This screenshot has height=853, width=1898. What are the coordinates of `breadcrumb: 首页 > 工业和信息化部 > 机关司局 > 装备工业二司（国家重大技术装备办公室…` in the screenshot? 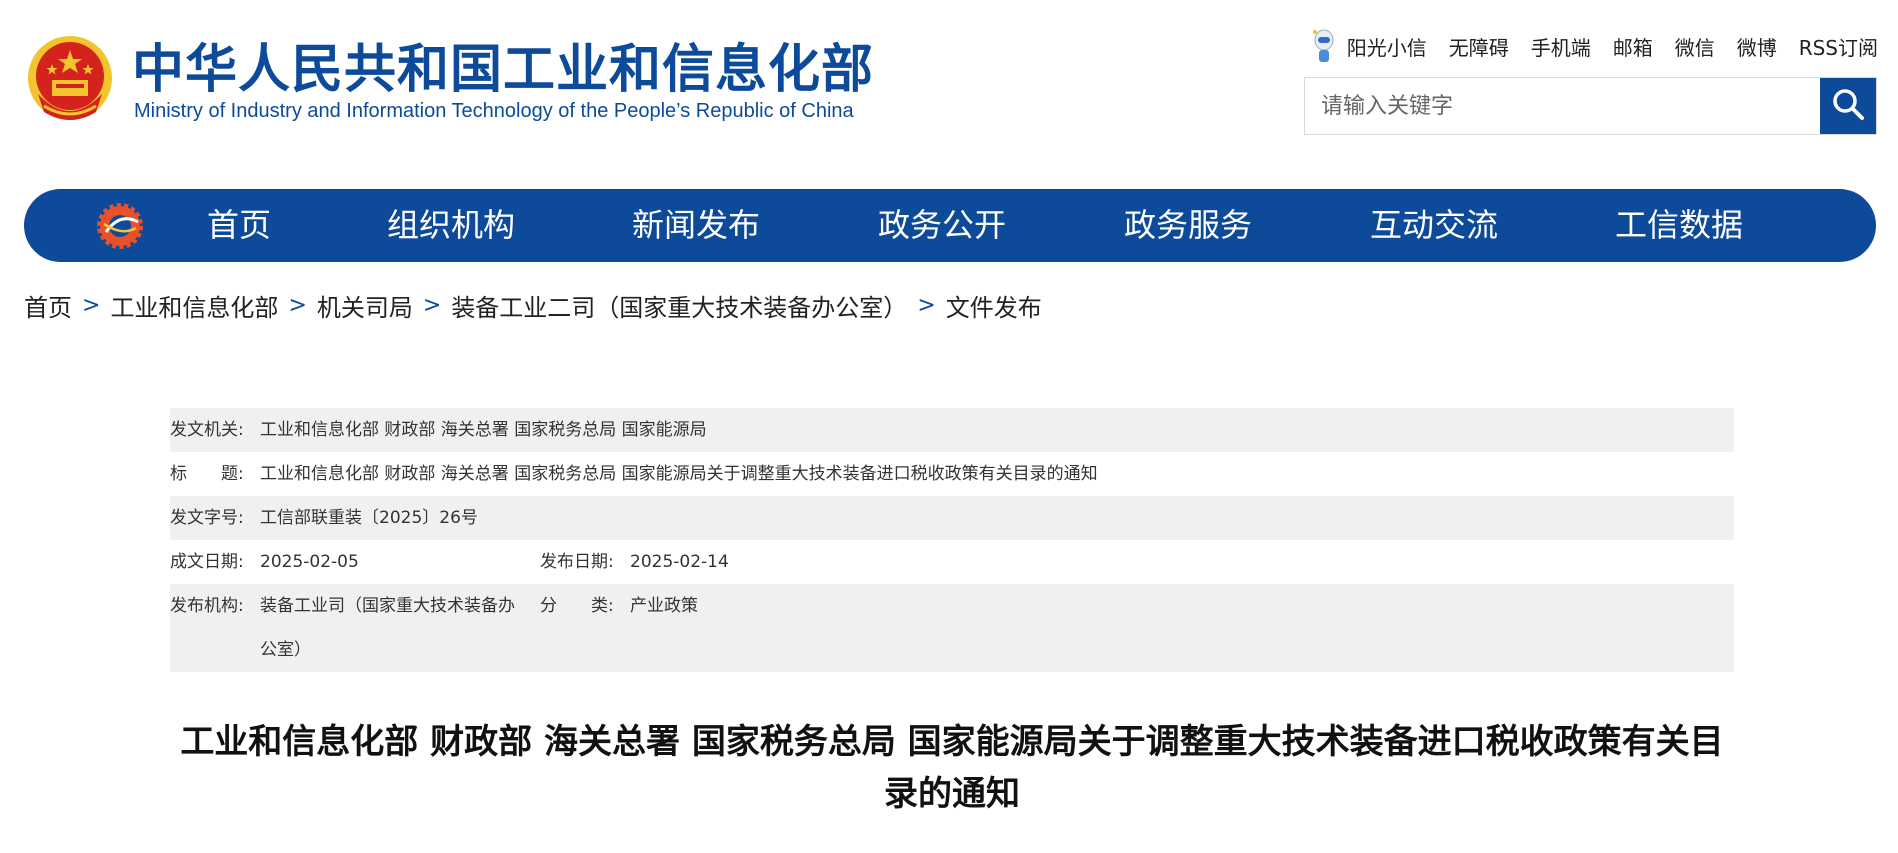 It's located at (533, 305).